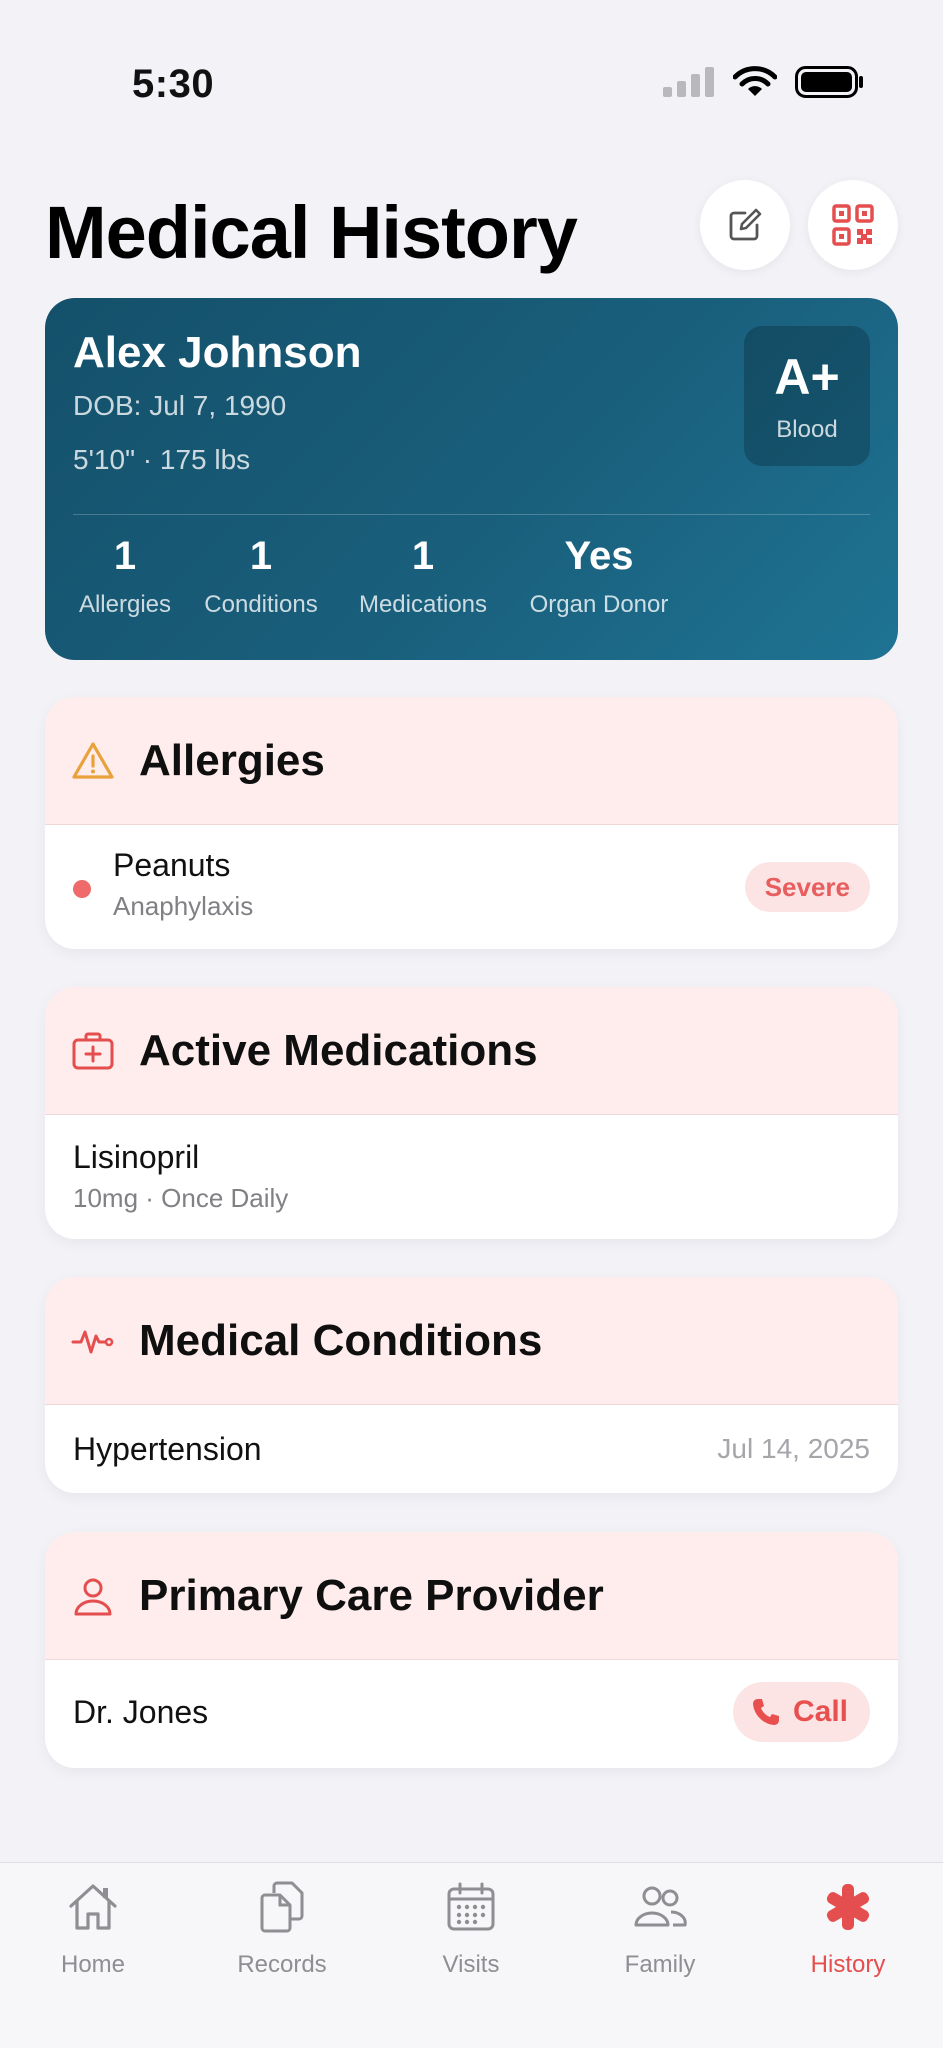 The height and width of the screenshot is (2048, 943). What do you see at coordinates (181, 1198) in the screenshot?
I see `medication-detail: 10mg · Once Daily` at bounding box center [181, 1198].